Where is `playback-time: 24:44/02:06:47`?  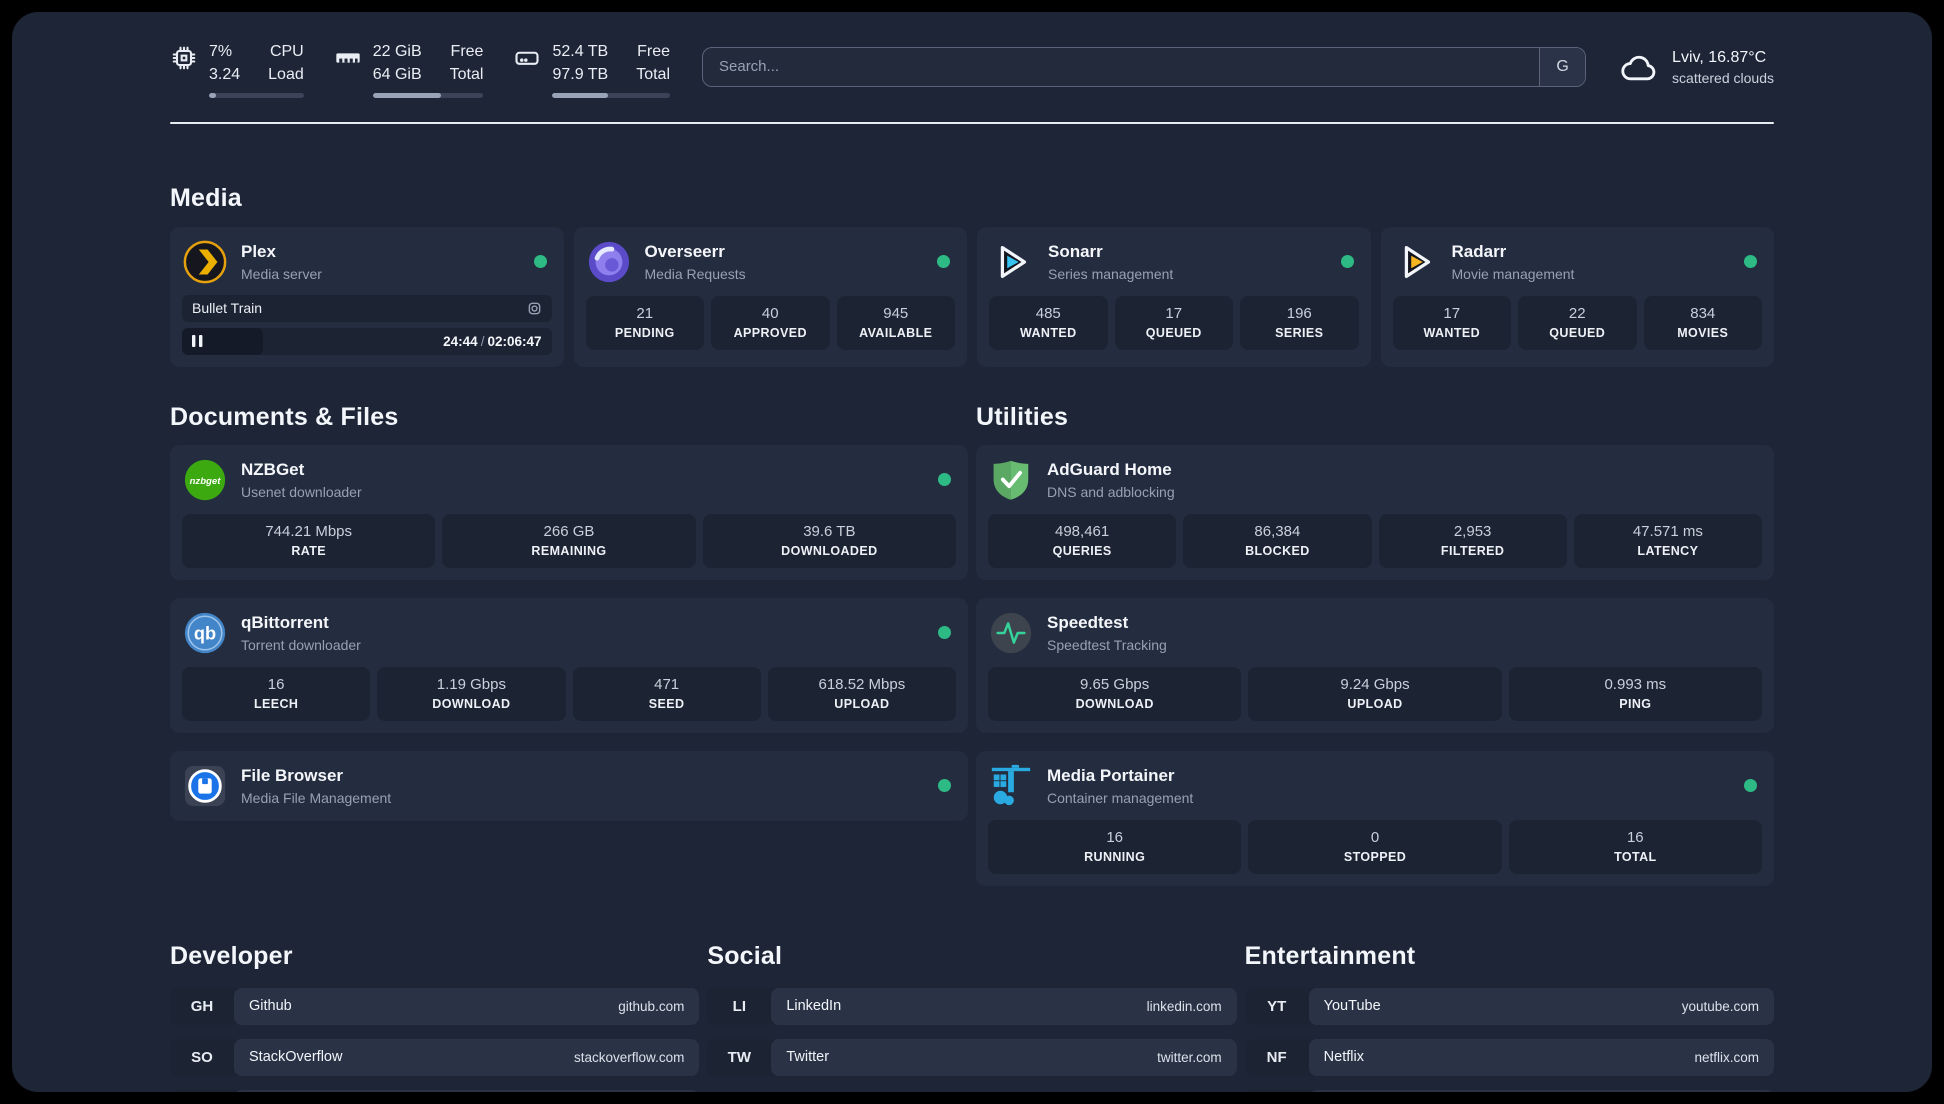
playback-time: 24:44/02:06:47 is located at coordinates (492, 341).